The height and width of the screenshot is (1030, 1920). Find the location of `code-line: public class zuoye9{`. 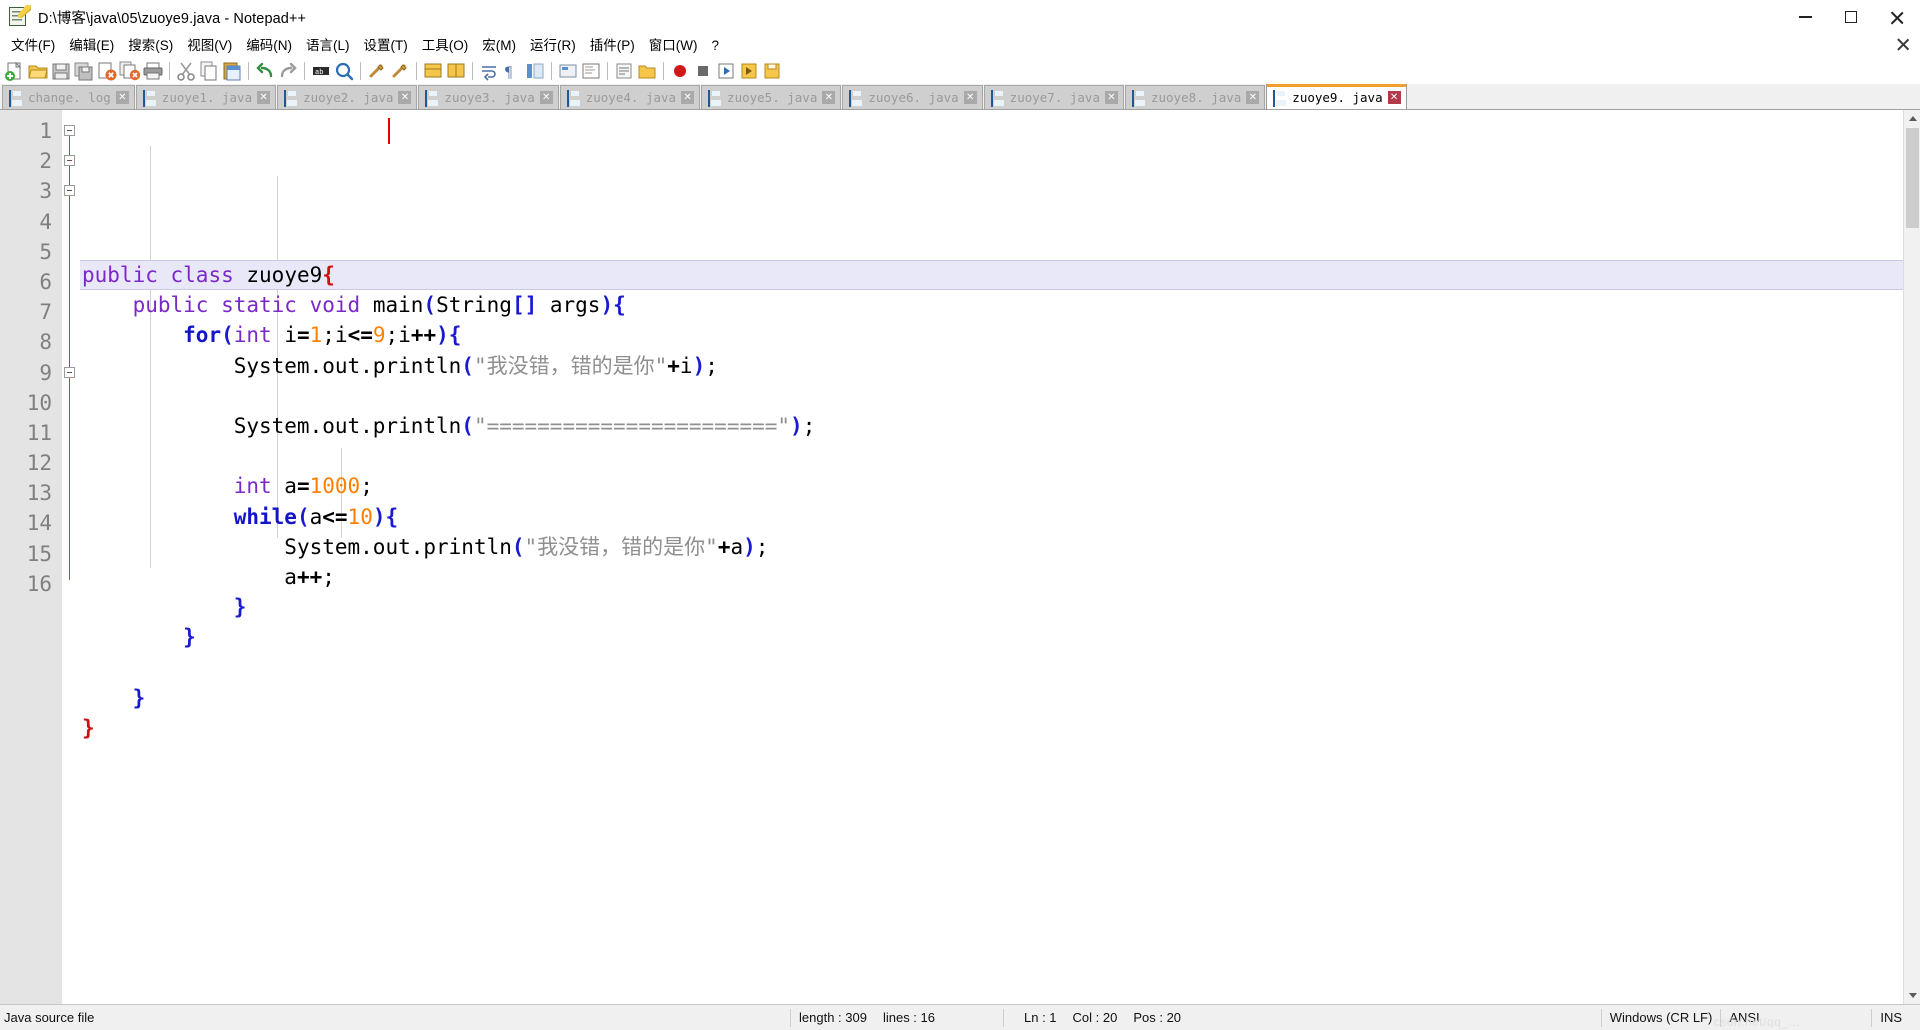

code-line: public class zuoye9{ is located at coordinates (1000, 275).